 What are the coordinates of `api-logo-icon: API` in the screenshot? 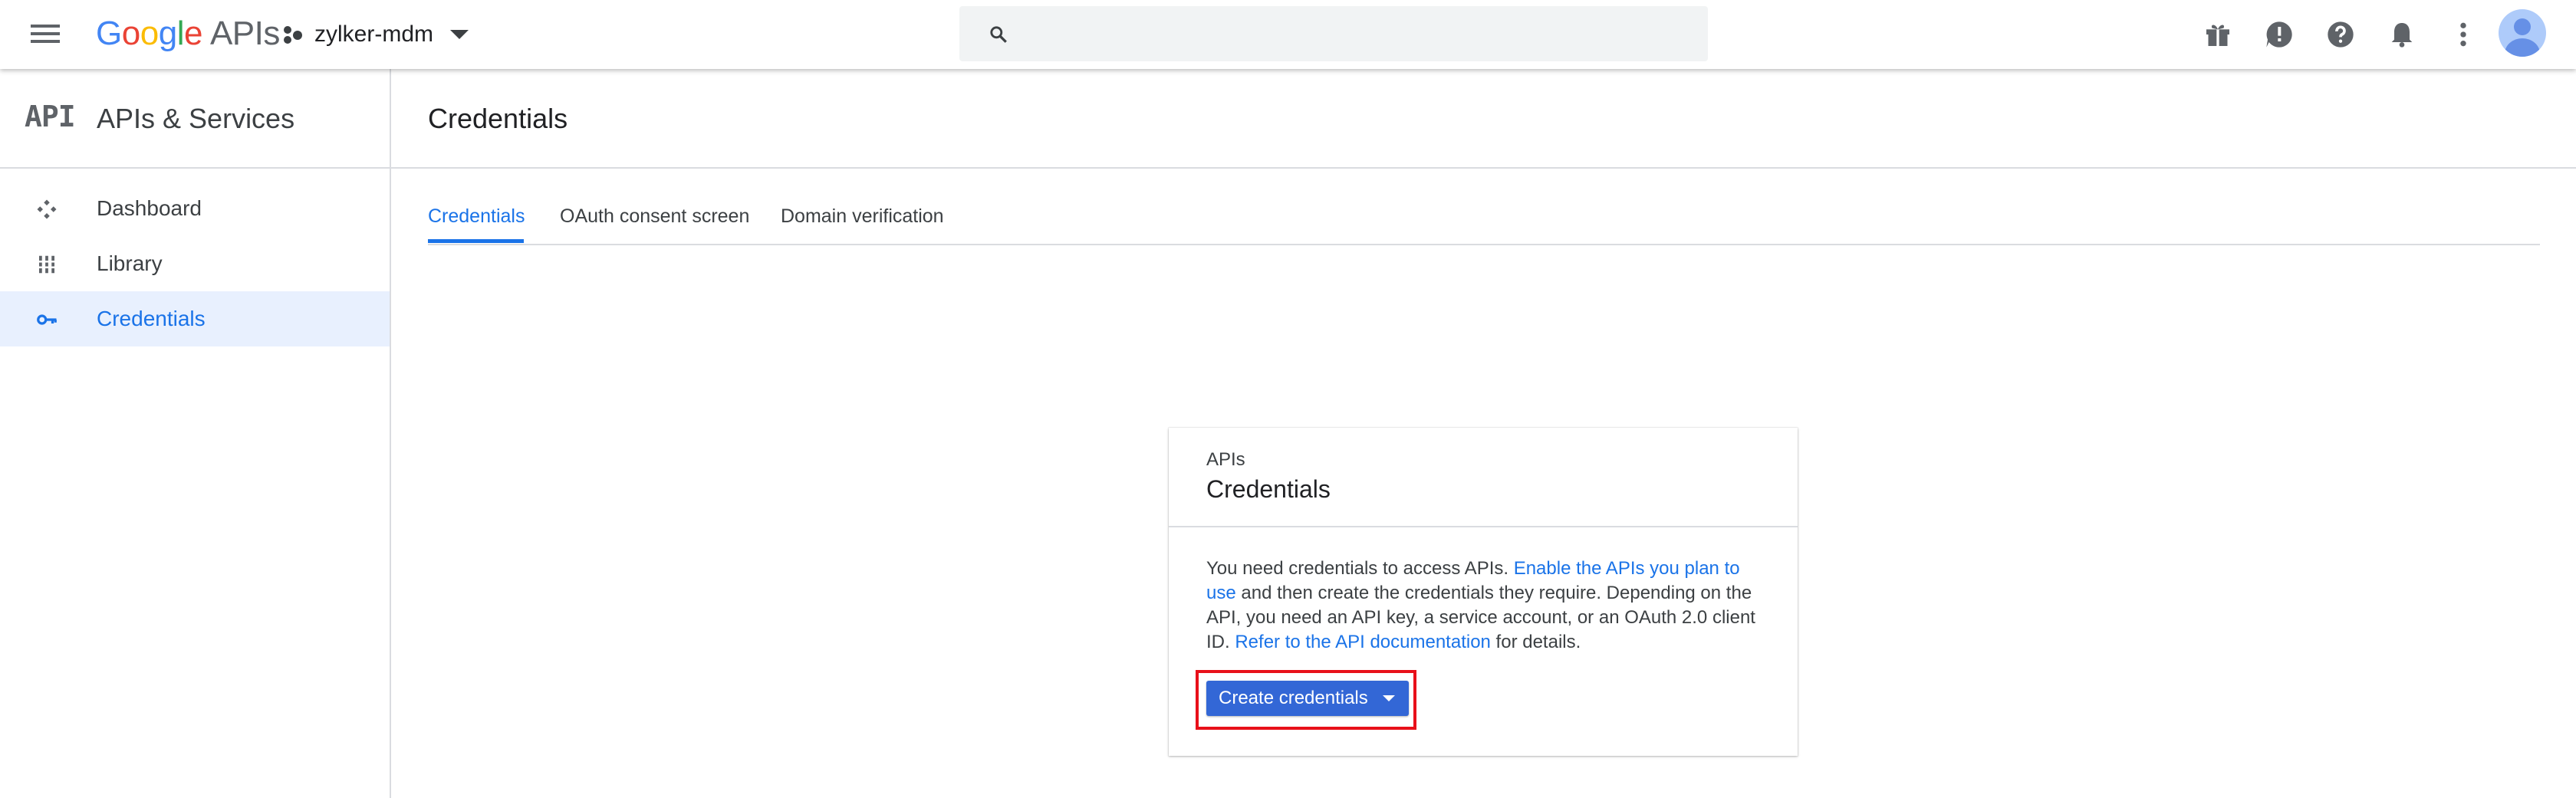 It's located at (50, 116).